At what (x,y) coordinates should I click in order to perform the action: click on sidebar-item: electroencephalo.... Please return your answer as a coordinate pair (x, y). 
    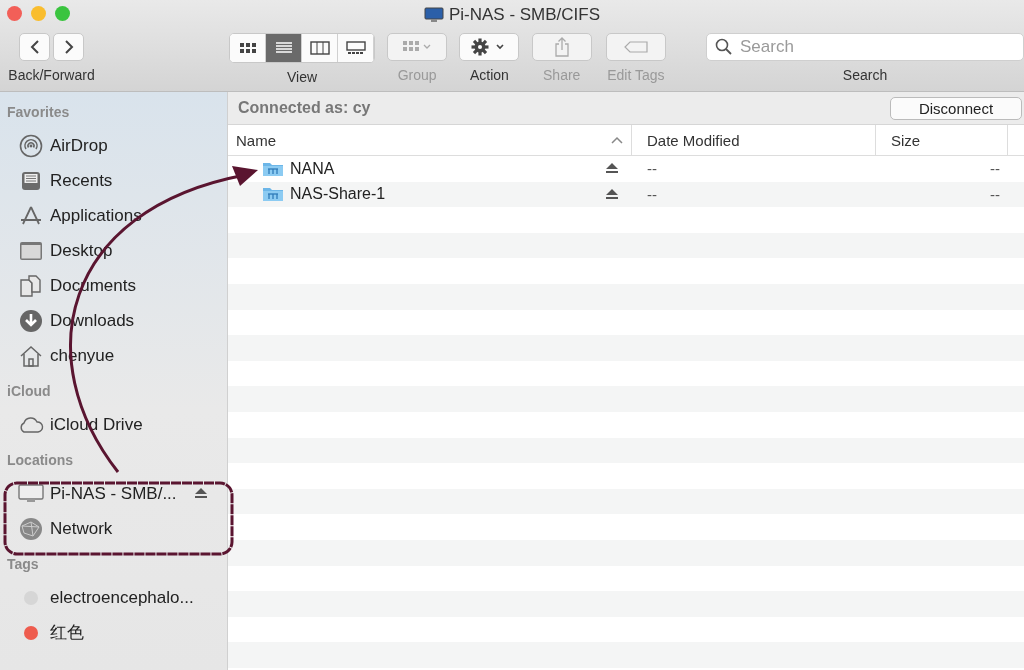
    Looking at the image, I should click on (113, 597).